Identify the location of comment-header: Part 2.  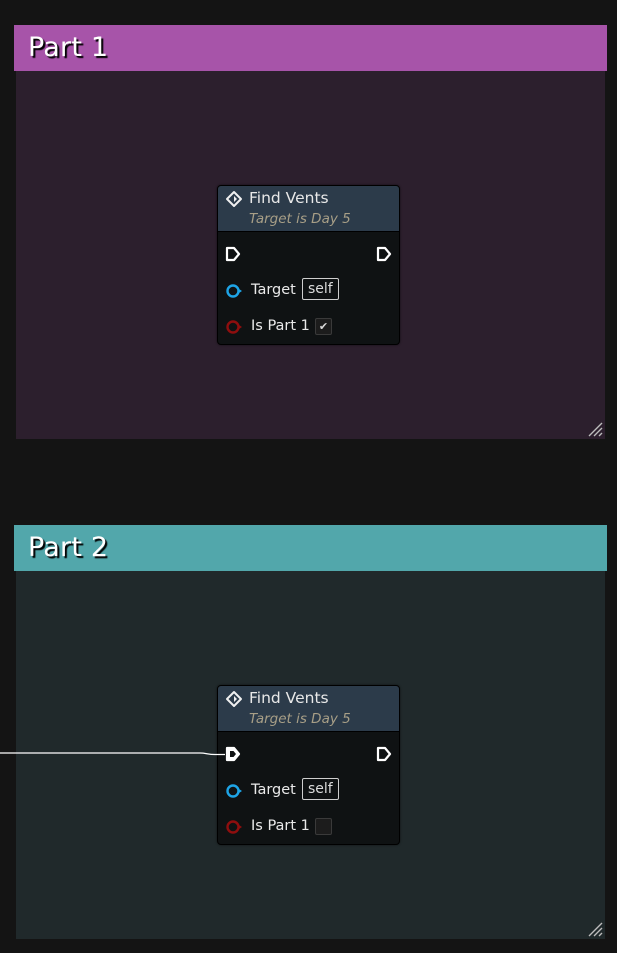
(310, 548).